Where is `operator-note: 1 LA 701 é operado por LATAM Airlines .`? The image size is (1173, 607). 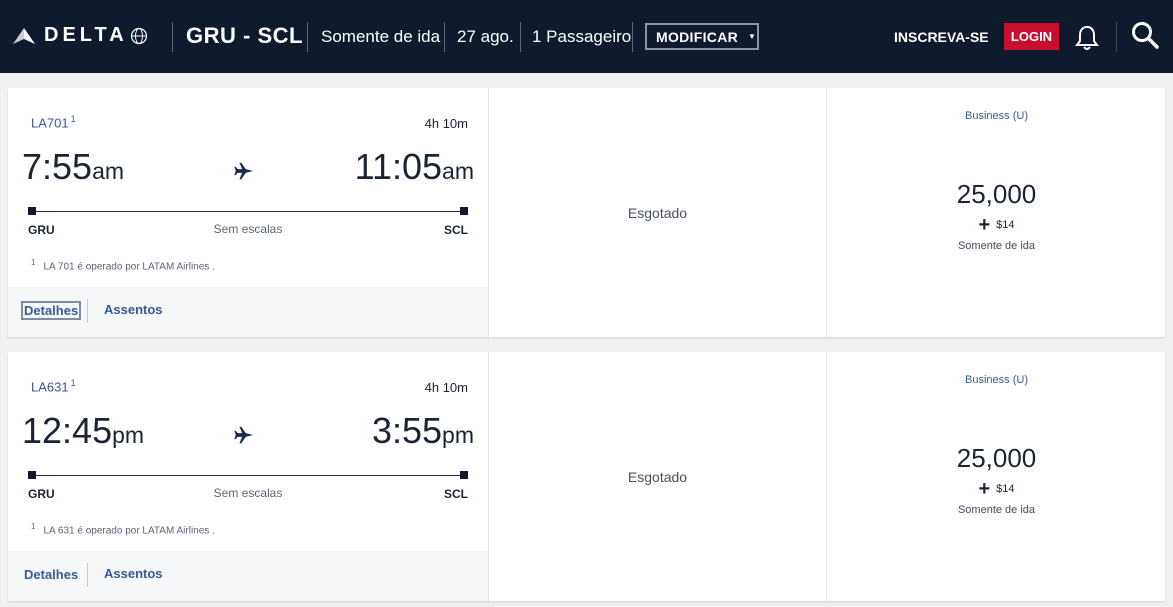 operator-note: 1 LA 701 é operado por LATAM Airlines . is located at coordinates (123, 265).